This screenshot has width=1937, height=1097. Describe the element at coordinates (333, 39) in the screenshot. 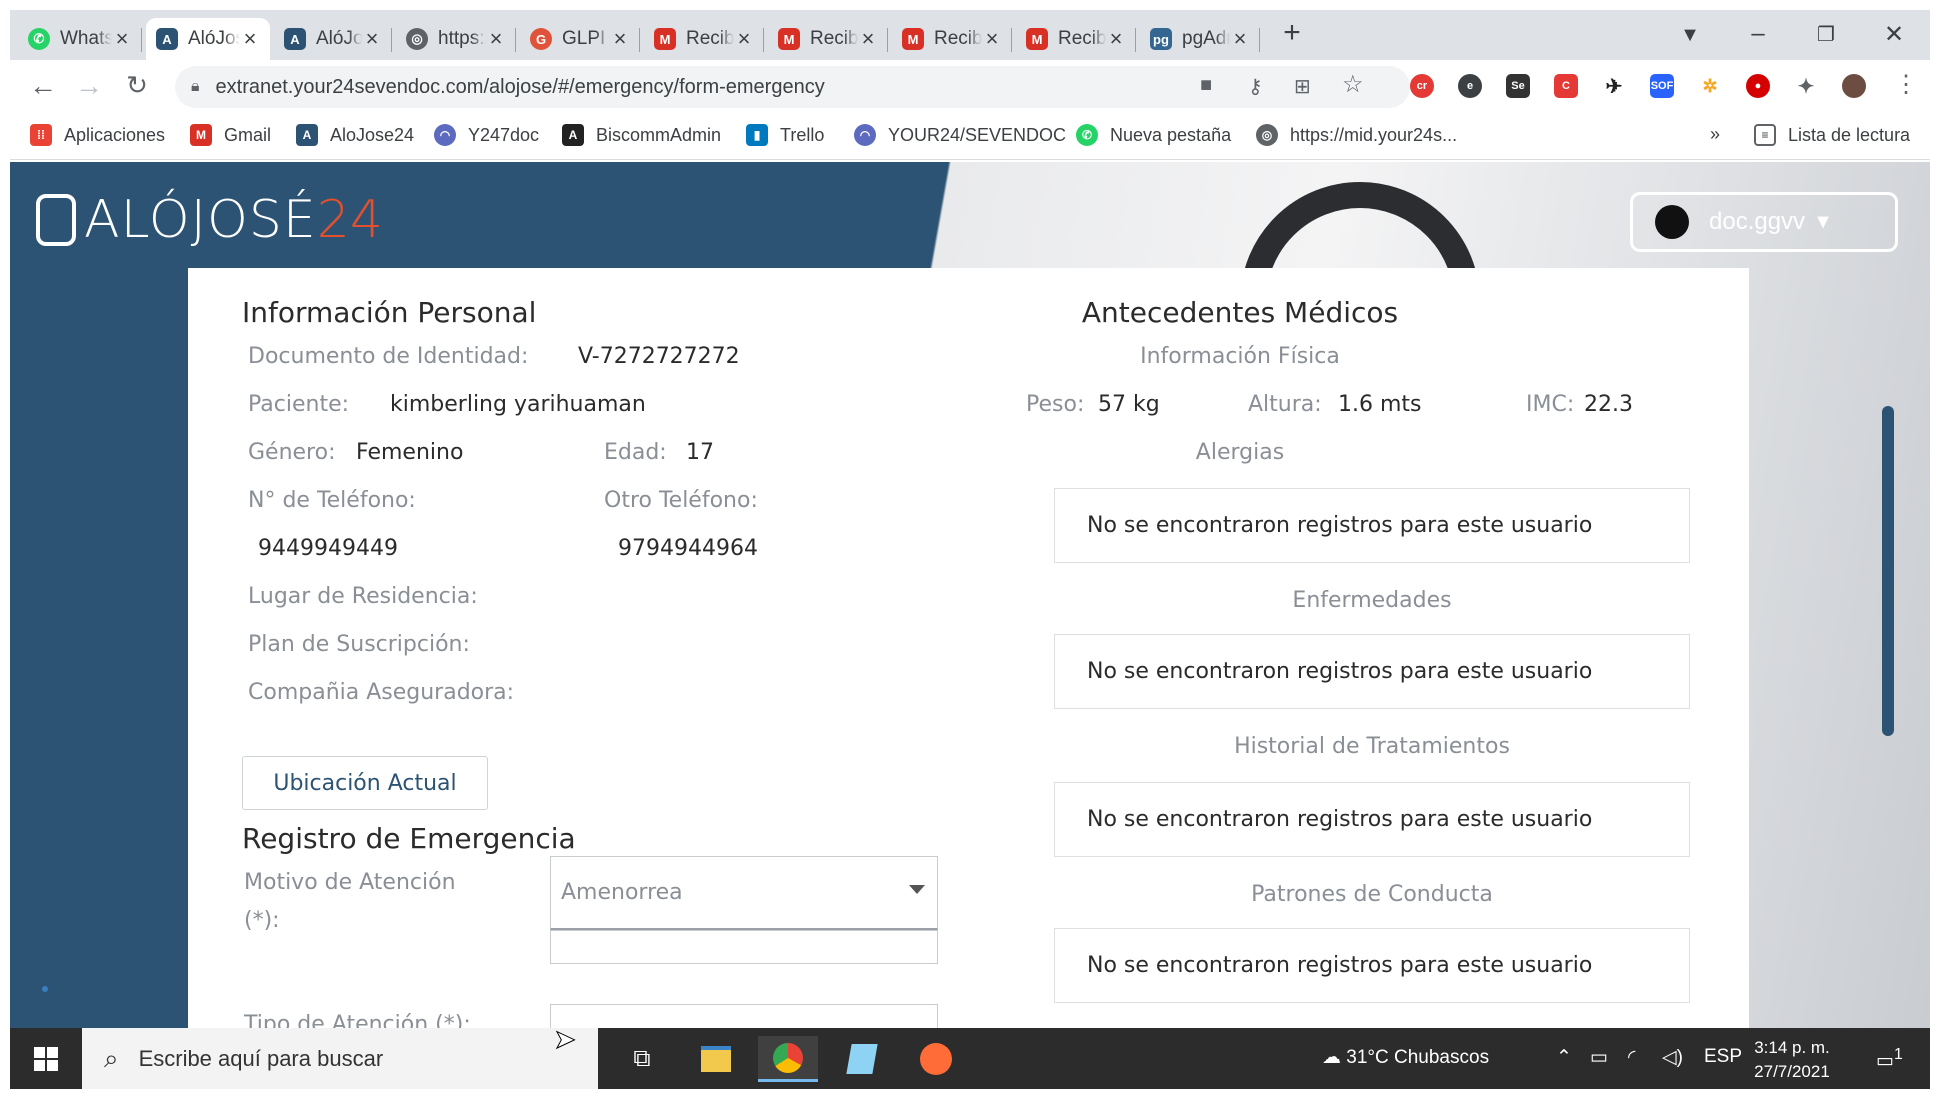

I see `tab-alojose: A AlóJose24 ×` at that location.